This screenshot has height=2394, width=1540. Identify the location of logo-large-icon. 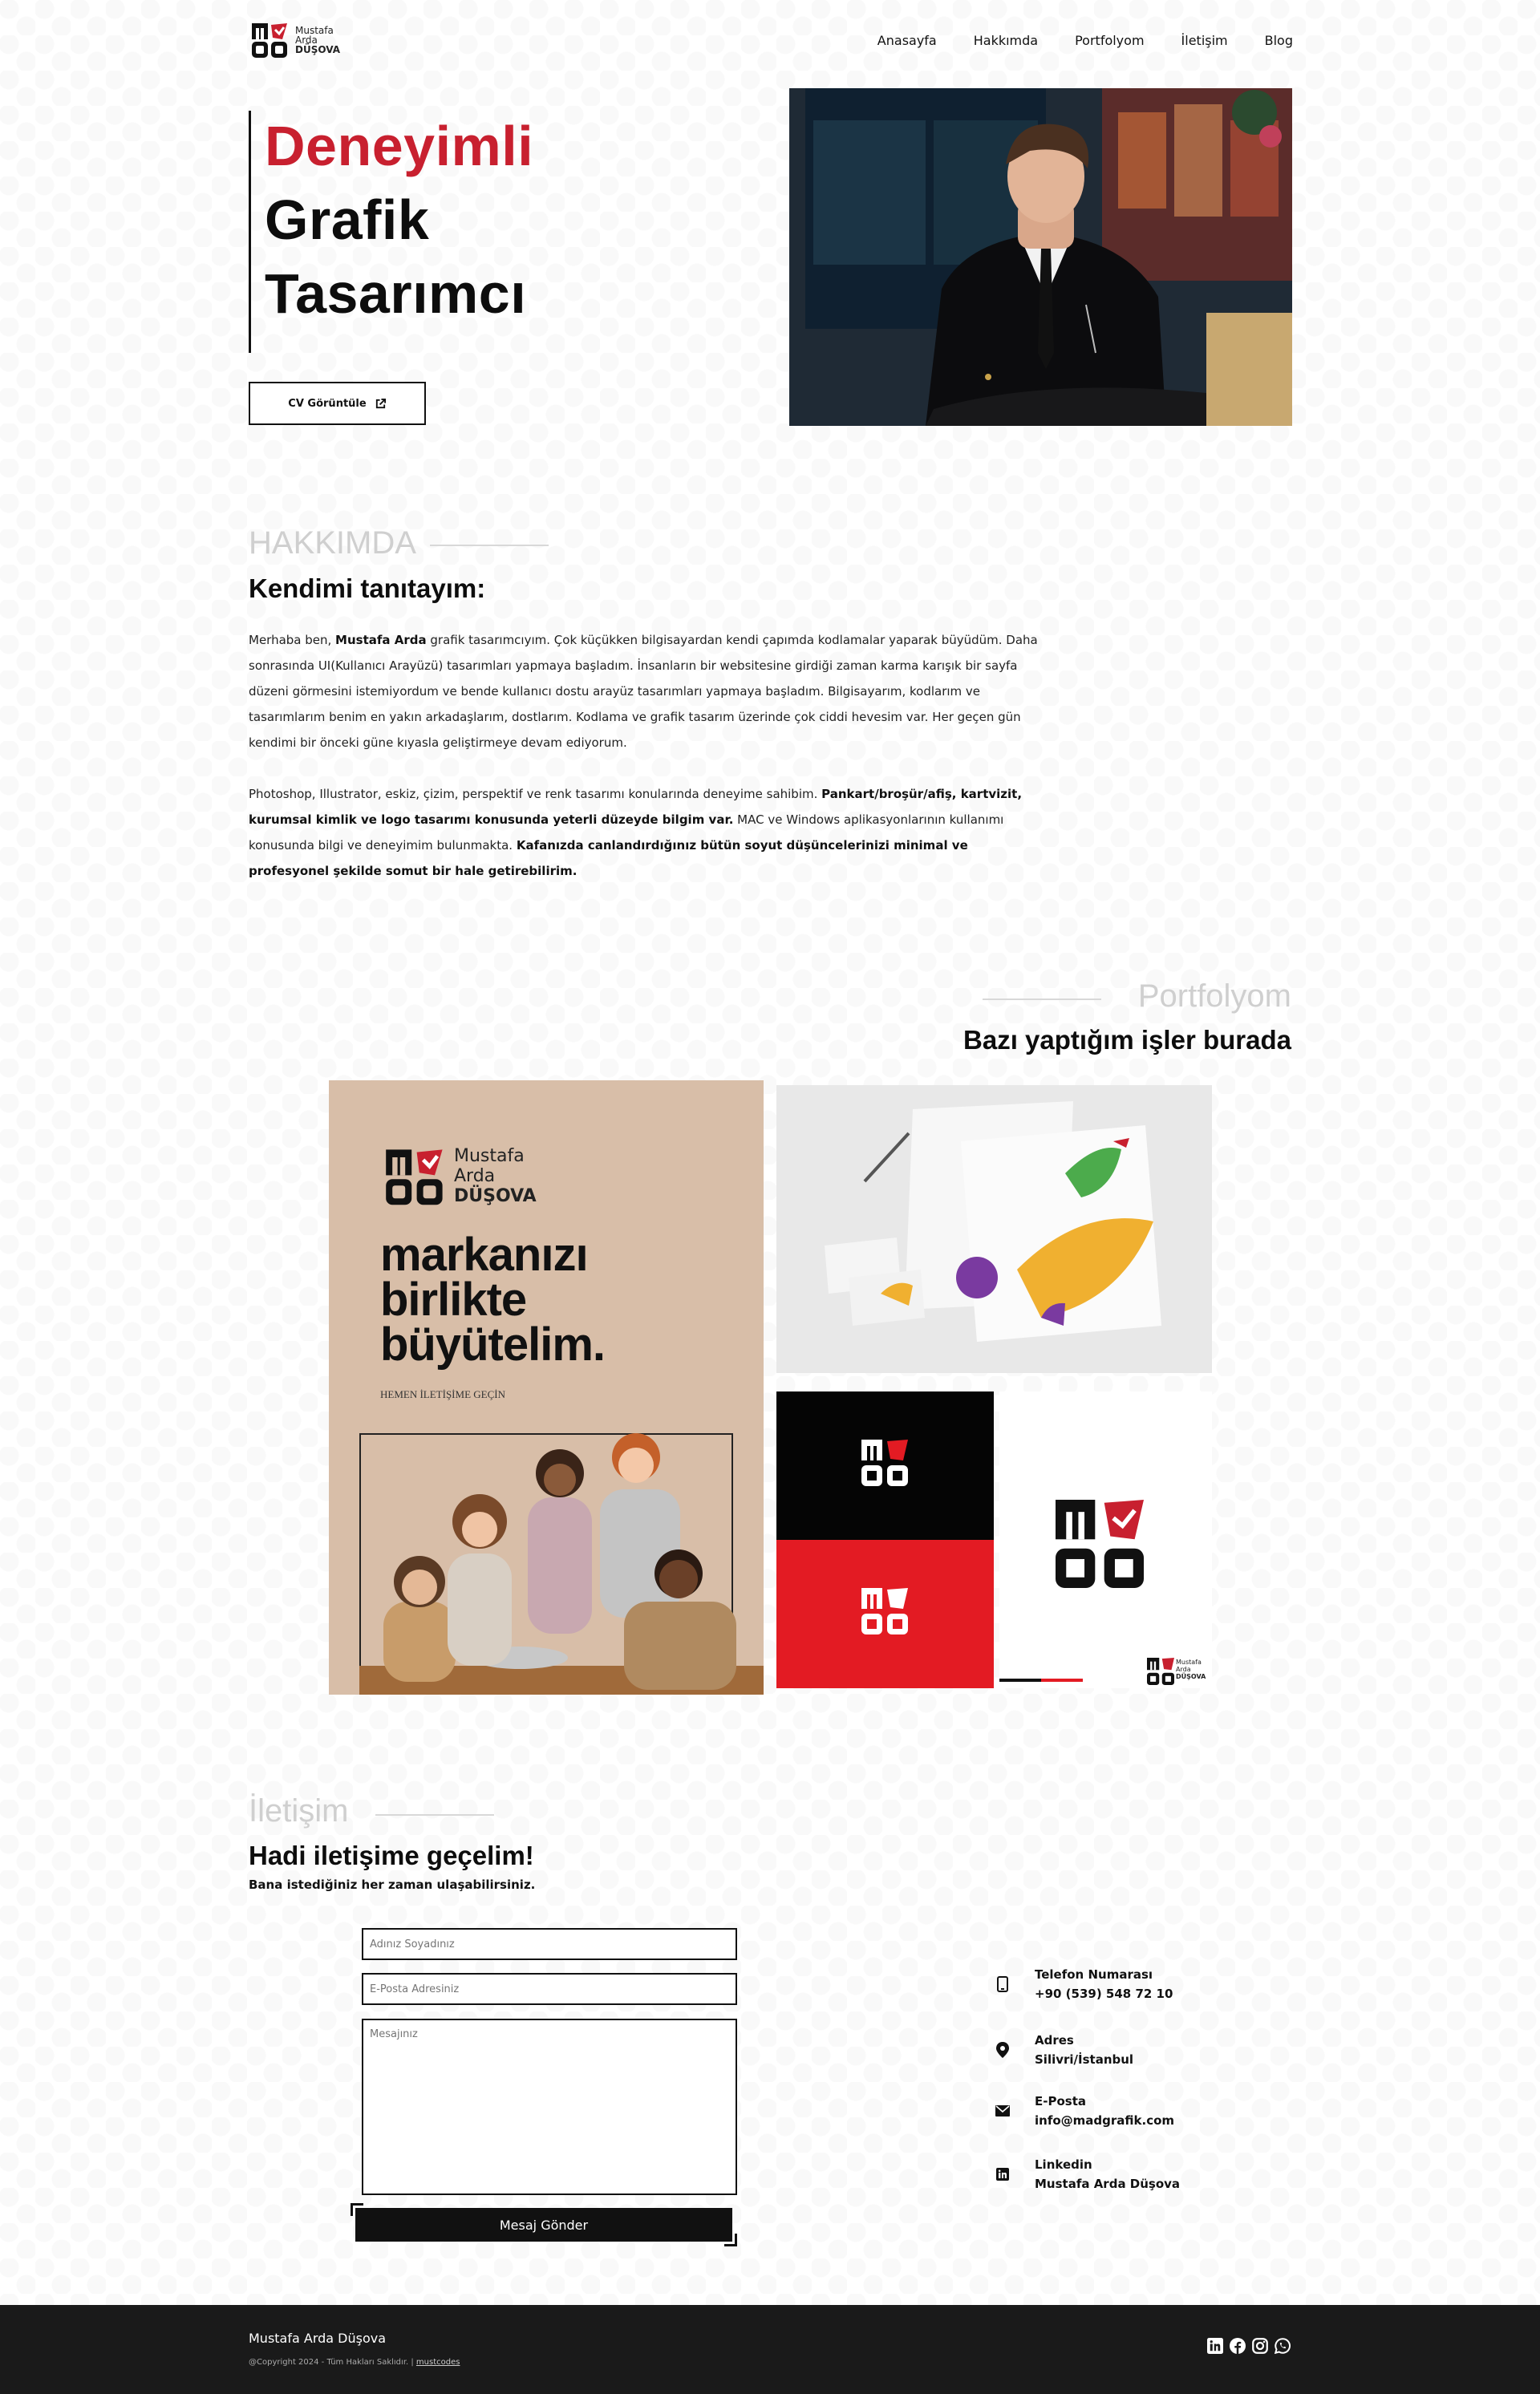
(1100, 1544).